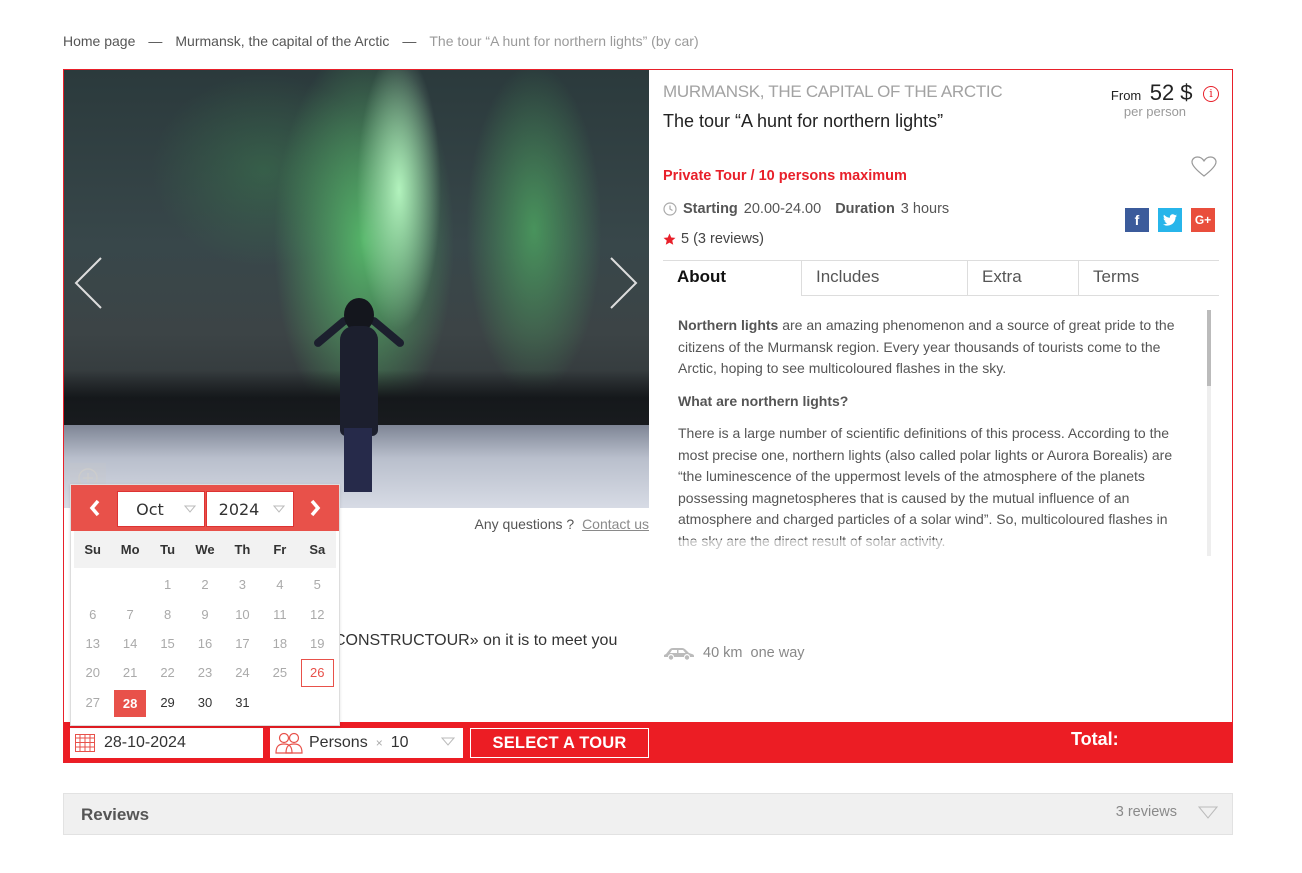 This screenshot has height=873, width=1302. What do you see at coordinates (242, 702) in the screenshot?
I see `day-cell: 31` at bounding box center [242, 702].